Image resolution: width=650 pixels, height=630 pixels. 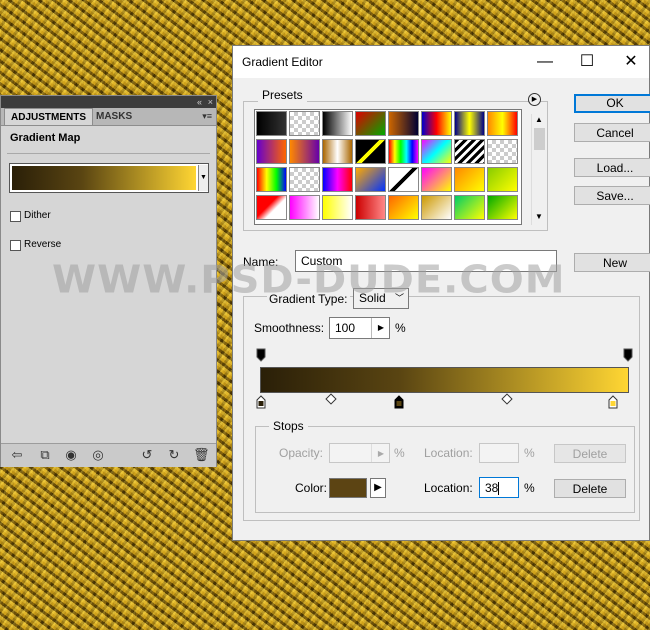 I want to click on gradient-dropdown-arrow: ▼, so click(x=203, y=178).